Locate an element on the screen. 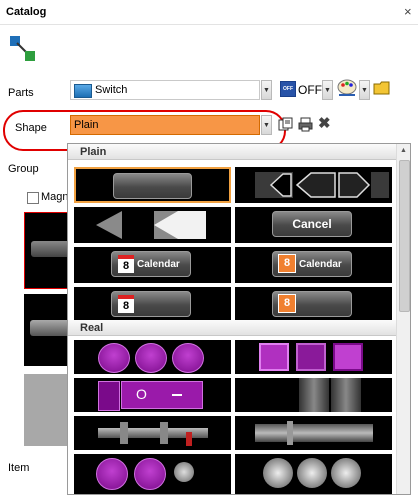 This screenshot has width=418, height=495. shape-option-arrows-outline is located at coordinates (313, 185).